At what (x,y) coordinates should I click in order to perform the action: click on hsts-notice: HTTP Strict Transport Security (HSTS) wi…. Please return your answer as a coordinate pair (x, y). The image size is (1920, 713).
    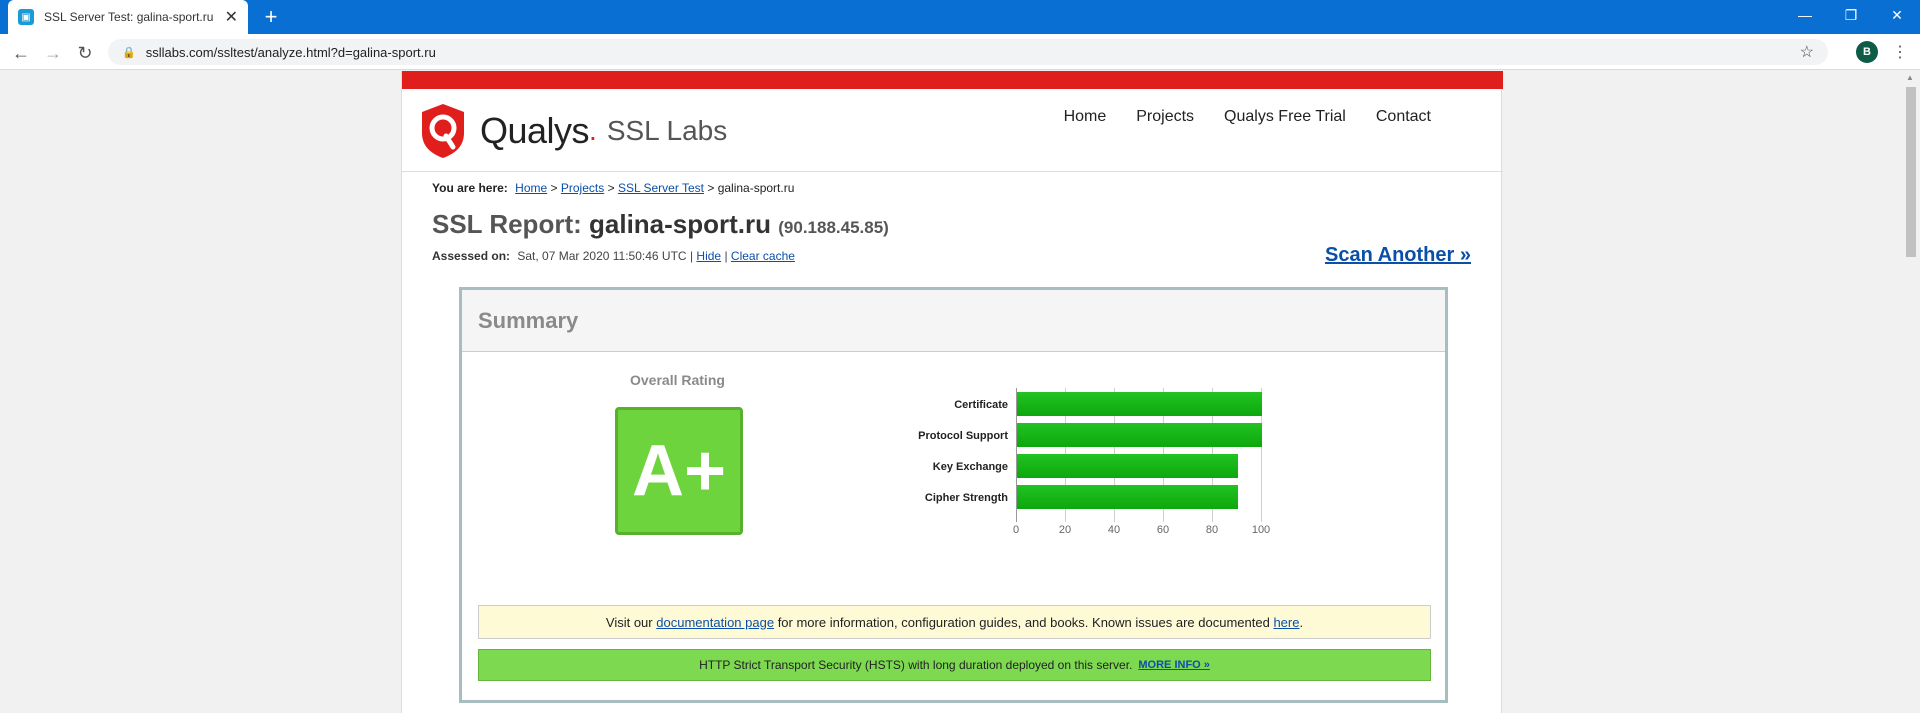
    Looking at the image, I should click on (954, 665).